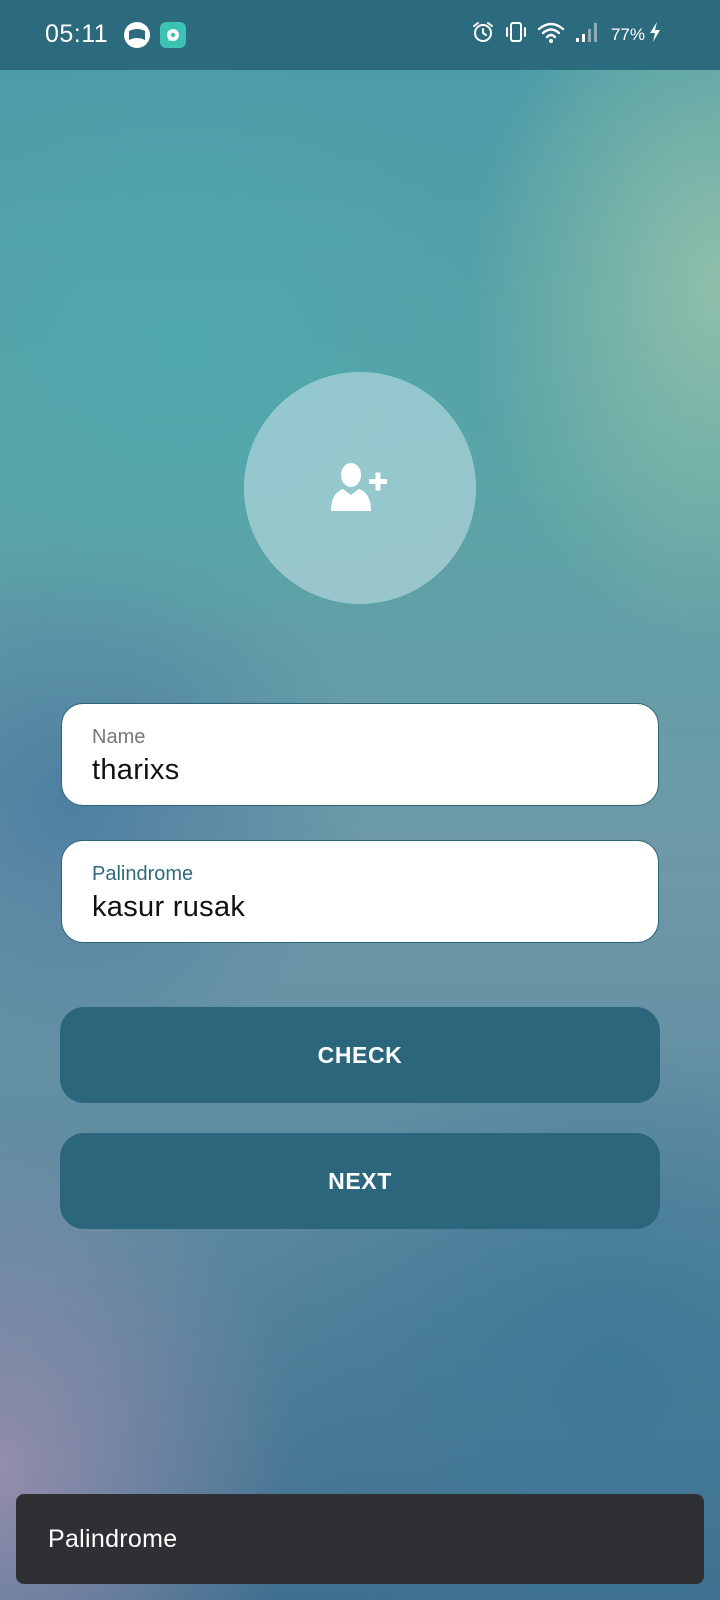 This screenshot has width=720, height=1600. What do you see at coordinates (587, 34) in the screenshot?
I see `signal-icon` at bounding box center [587, 34].